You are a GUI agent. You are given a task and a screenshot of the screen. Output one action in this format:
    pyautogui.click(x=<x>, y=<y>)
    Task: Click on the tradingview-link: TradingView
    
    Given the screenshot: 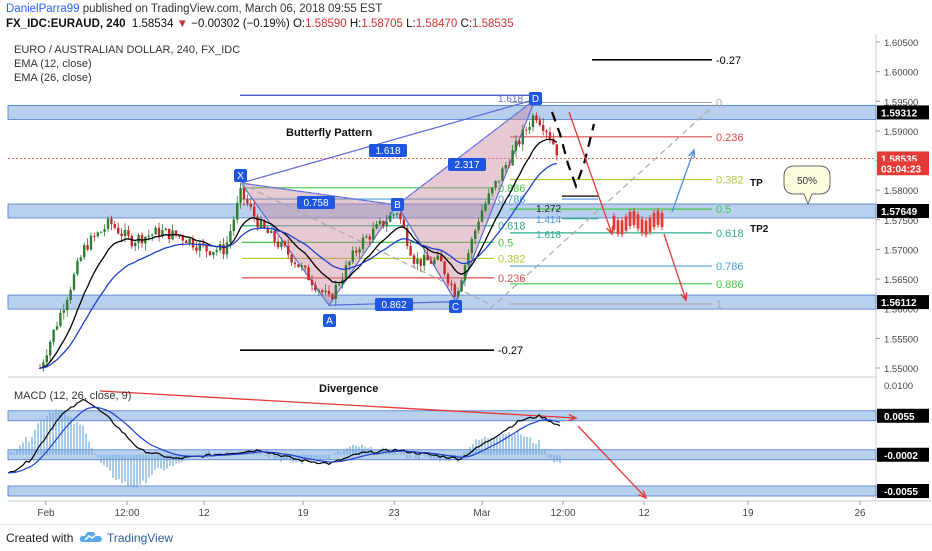 What is the action you would take?
    pyautogui.click(x=140, y=538)
    